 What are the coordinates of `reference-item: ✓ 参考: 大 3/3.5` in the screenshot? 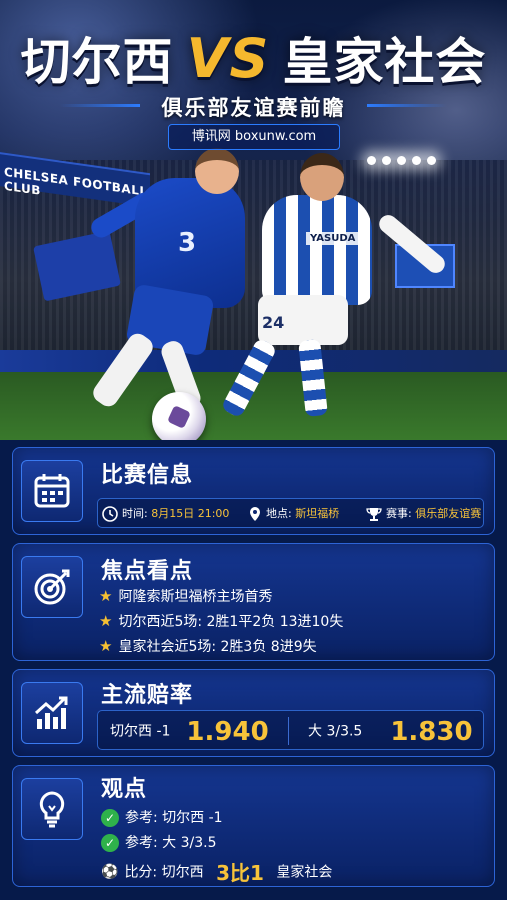 It's located at (159, 842).